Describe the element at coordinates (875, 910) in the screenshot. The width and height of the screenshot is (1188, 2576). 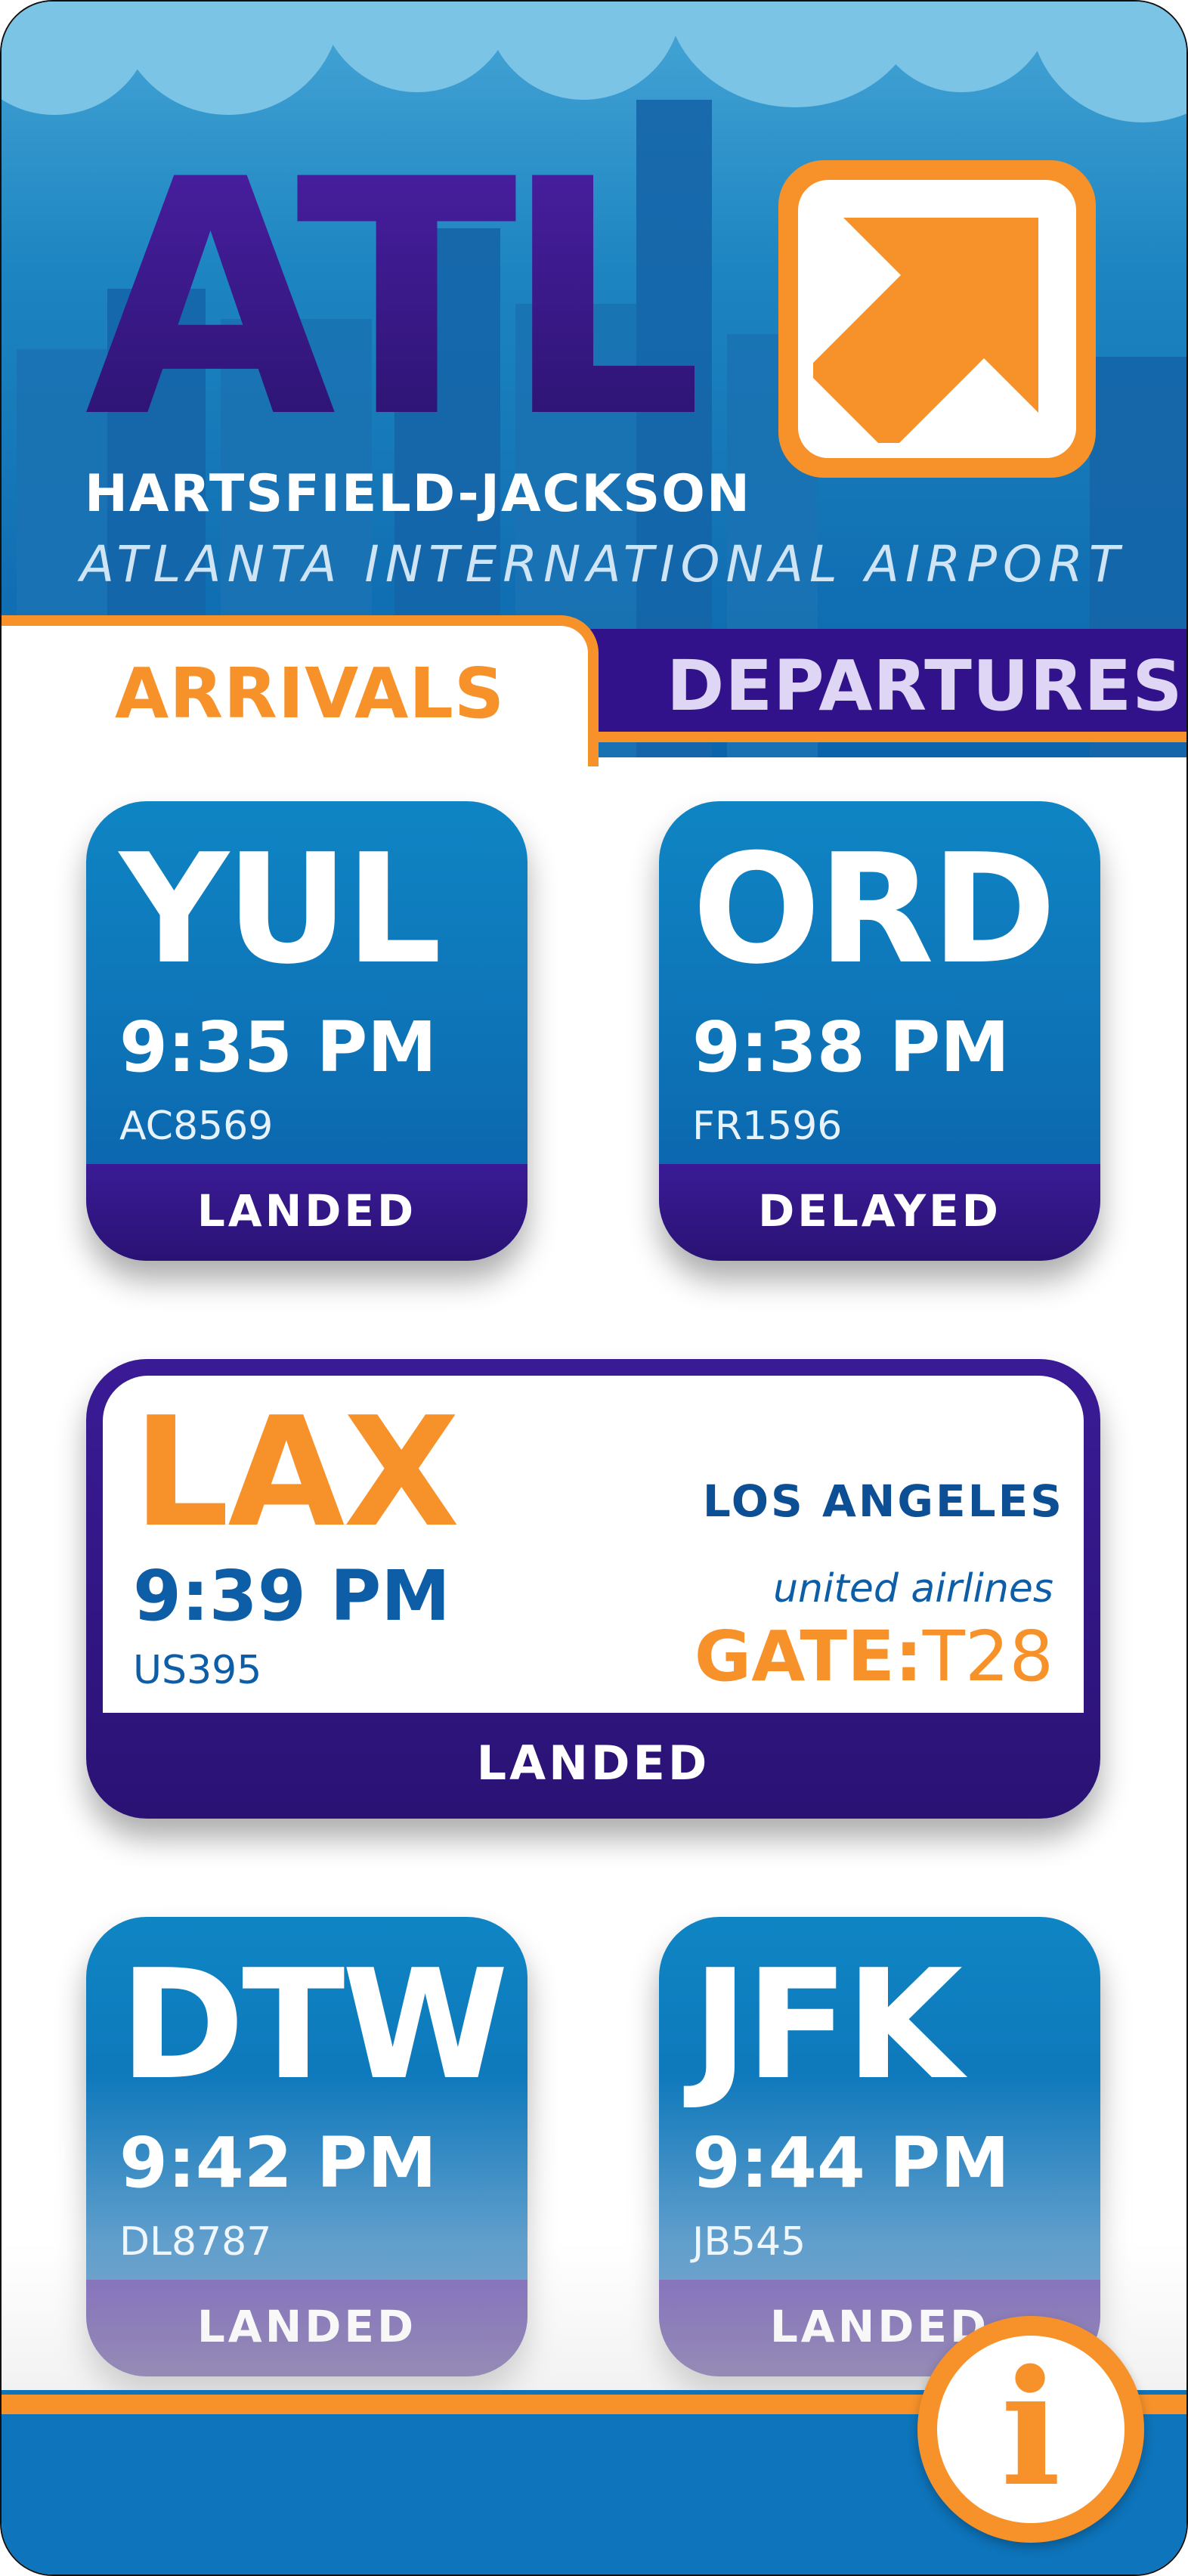
I see `flight-airport-code: ORD` at that location.